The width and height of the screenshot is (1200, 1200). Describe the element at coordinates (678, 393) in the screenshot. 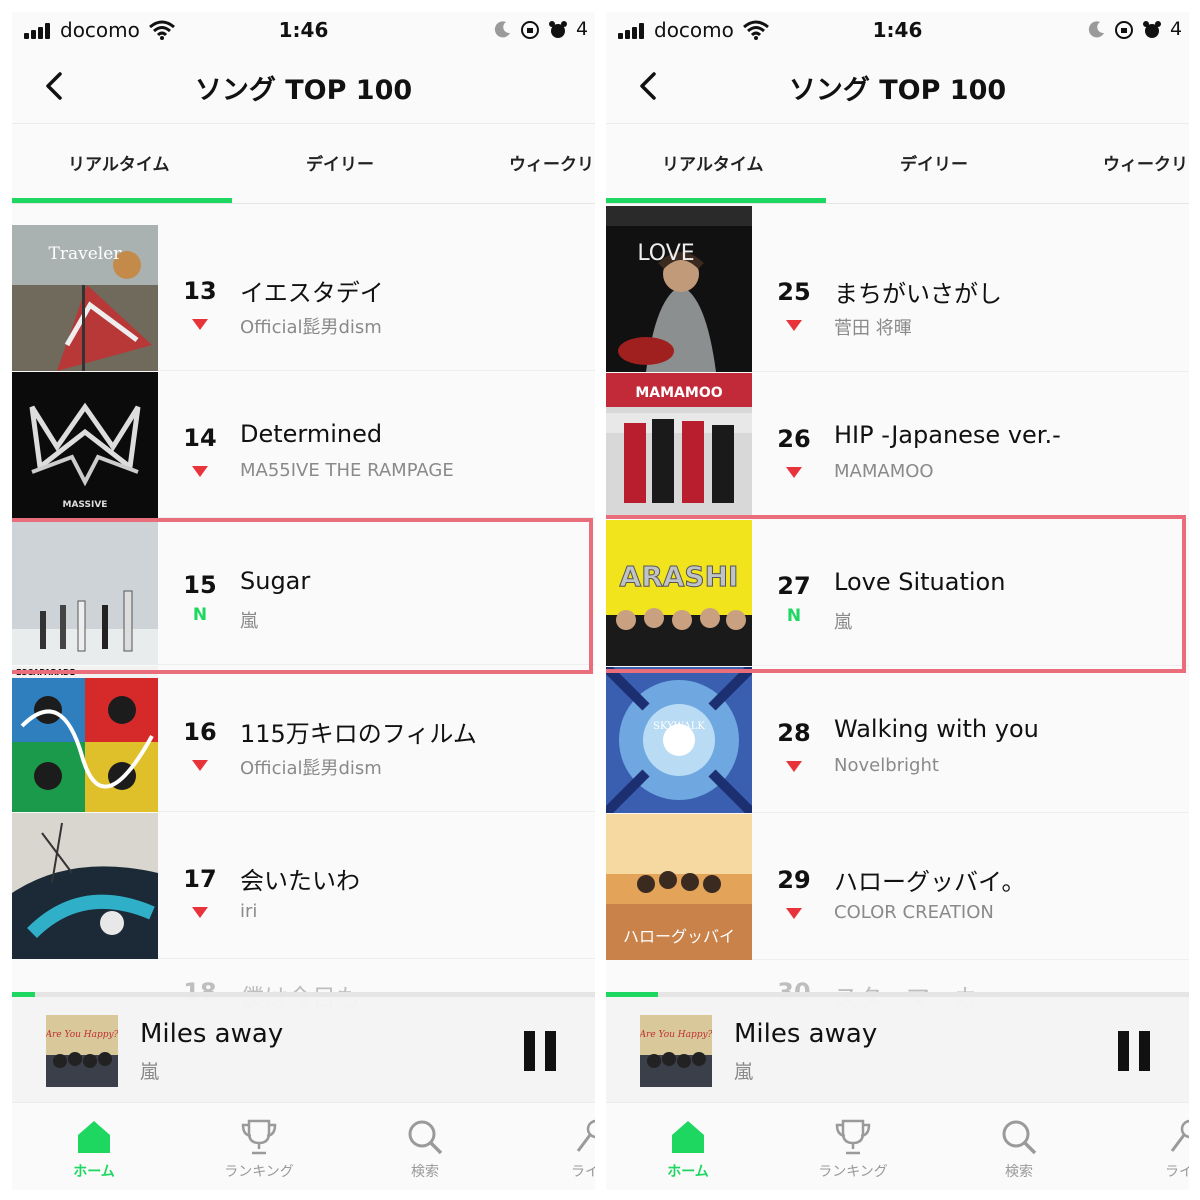

I see `svg-text: MAMAMOO` at that location.